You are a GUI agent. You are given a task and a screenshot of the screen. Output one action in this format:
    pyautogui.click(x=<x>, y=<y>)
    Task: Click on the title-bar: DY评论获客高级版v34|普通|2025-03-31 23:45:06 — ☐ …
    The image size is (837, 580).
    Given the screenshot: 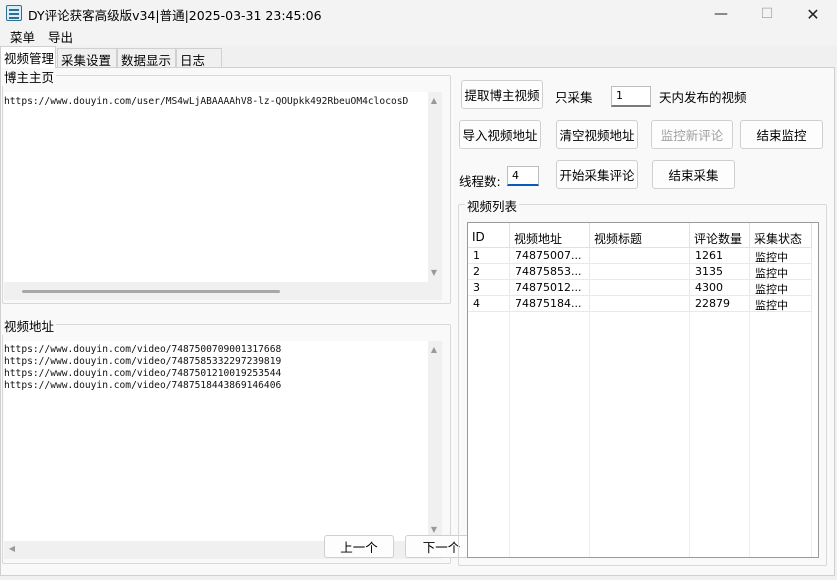 What is the action you would take?
    pyautogui.click(x=418, y=14)
    